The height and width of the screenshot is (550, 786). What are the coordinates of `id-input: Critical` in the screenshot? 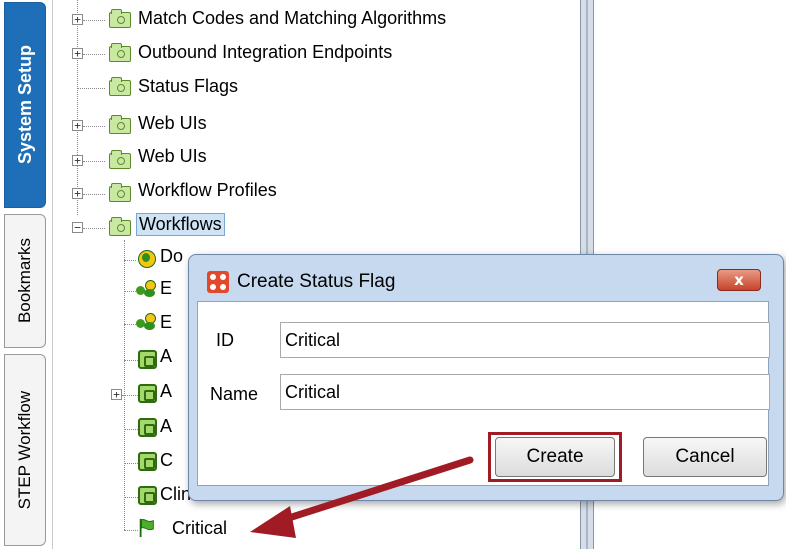 It's located at (525, 340).